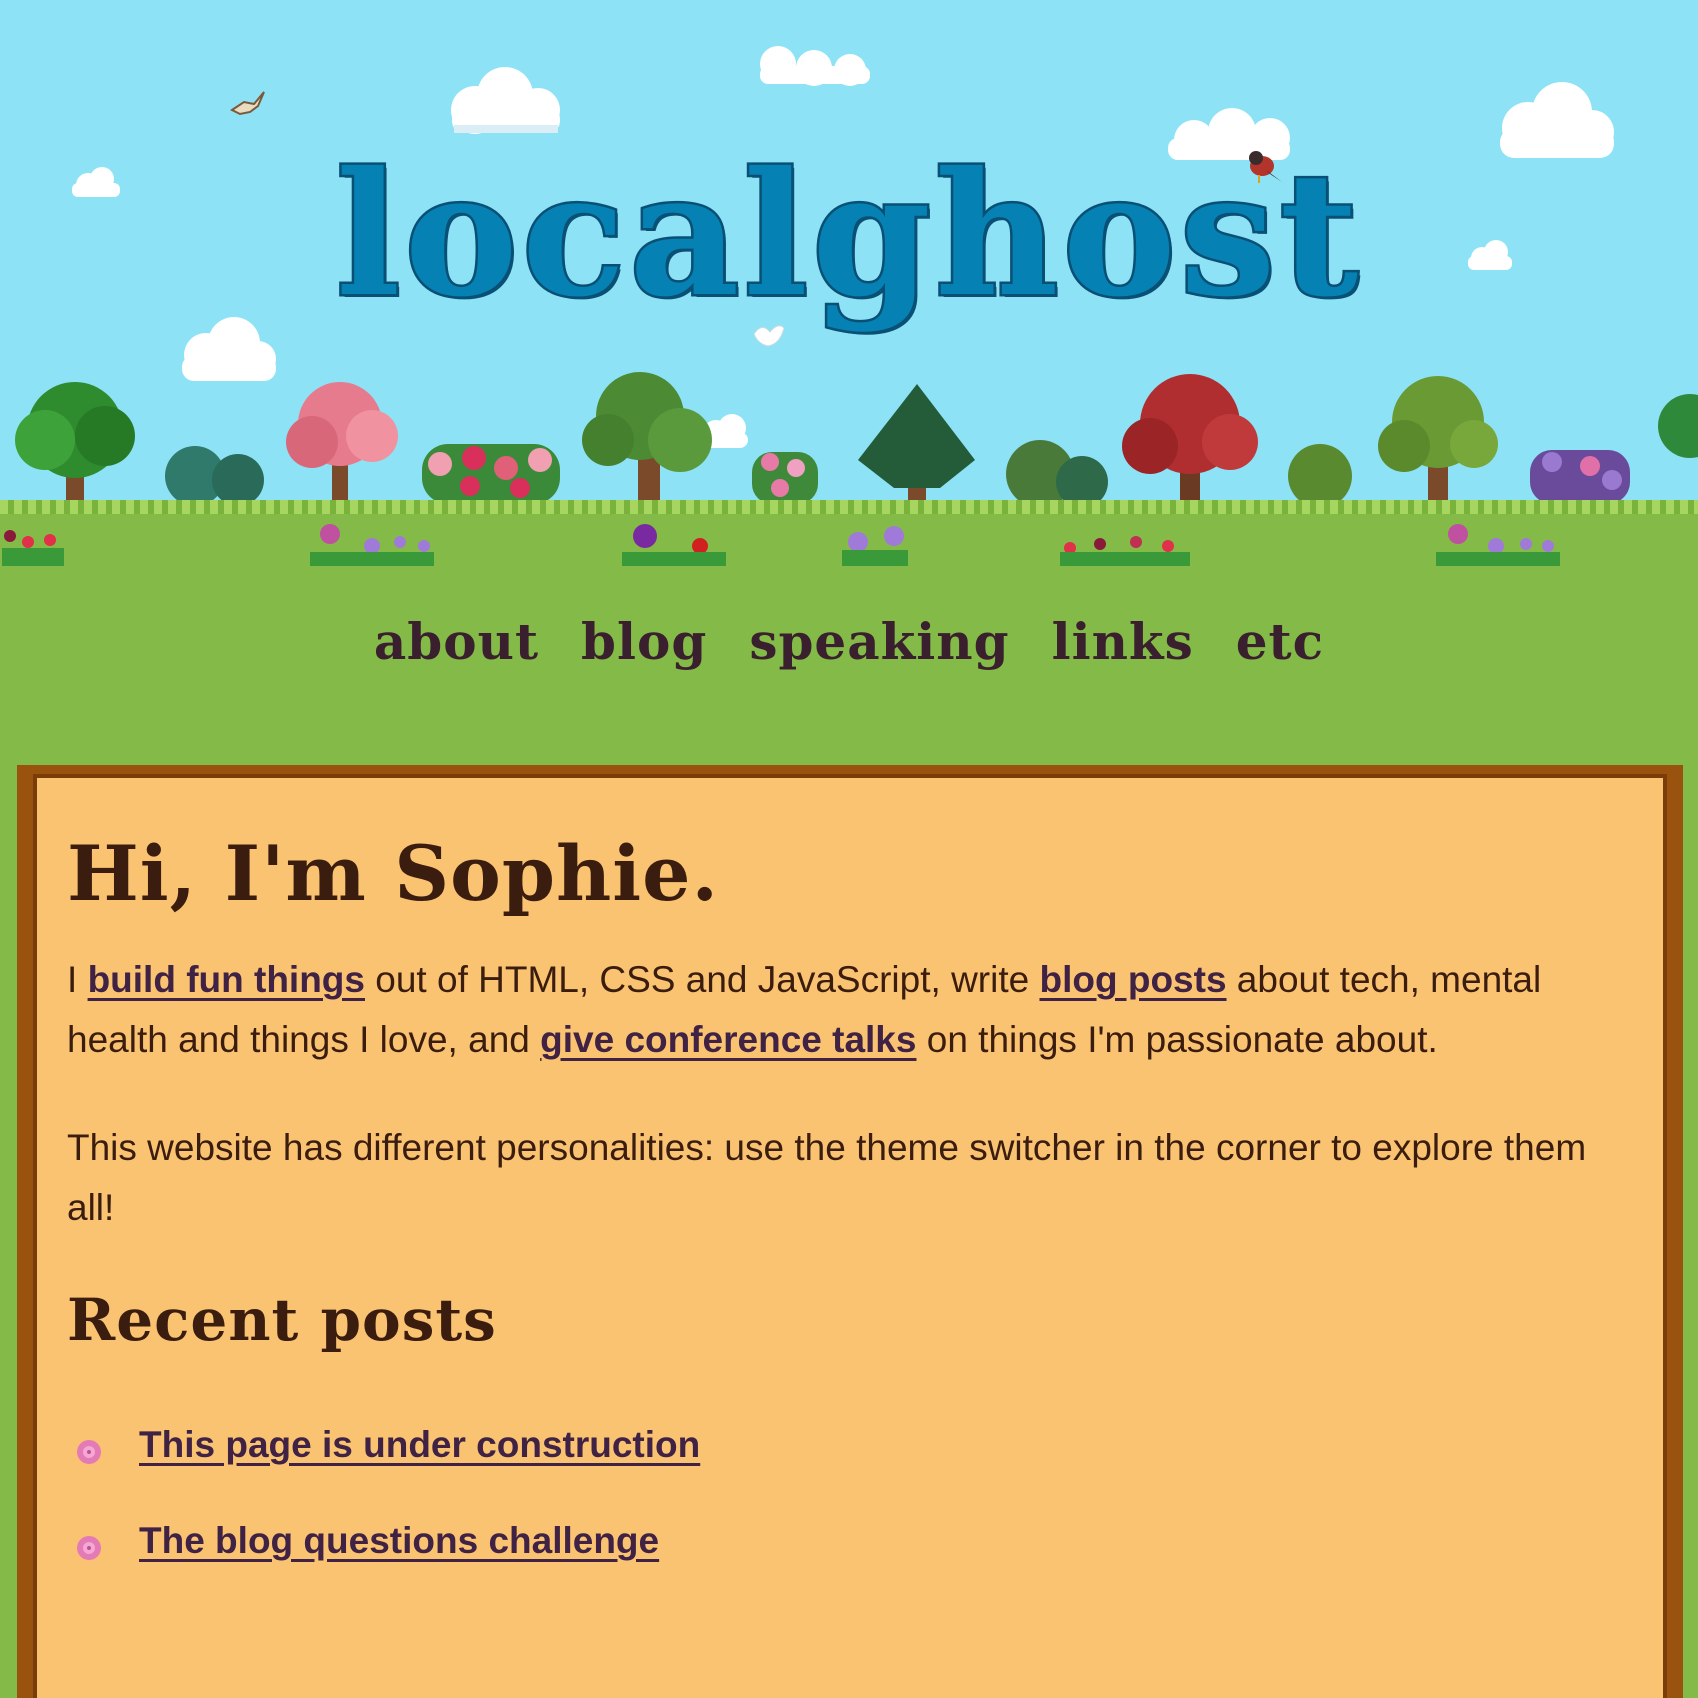 The width and height of the screenshot is (1698, 1698). What do you see at coordinates (77, 979) in the screenshot?
I see `intro-text: I` at bounding box center [77, 979].